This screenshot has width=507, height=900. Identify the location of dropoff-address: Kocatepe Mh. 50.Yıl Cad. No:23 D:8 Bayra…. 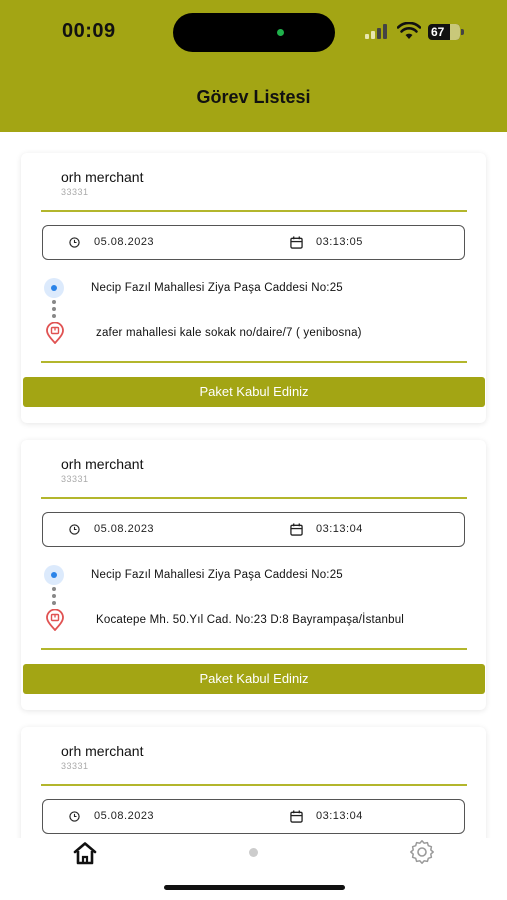
(250, 620).